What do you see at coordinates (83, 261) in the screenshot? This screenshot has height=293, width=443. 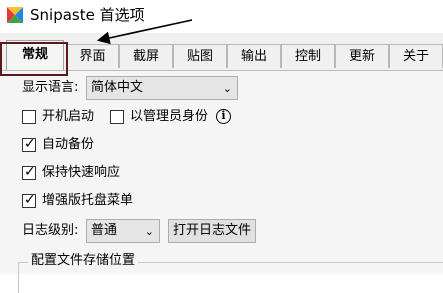 I see `config-storage-group-title: 配置文件存储位置` at bounding box center [83, 261].